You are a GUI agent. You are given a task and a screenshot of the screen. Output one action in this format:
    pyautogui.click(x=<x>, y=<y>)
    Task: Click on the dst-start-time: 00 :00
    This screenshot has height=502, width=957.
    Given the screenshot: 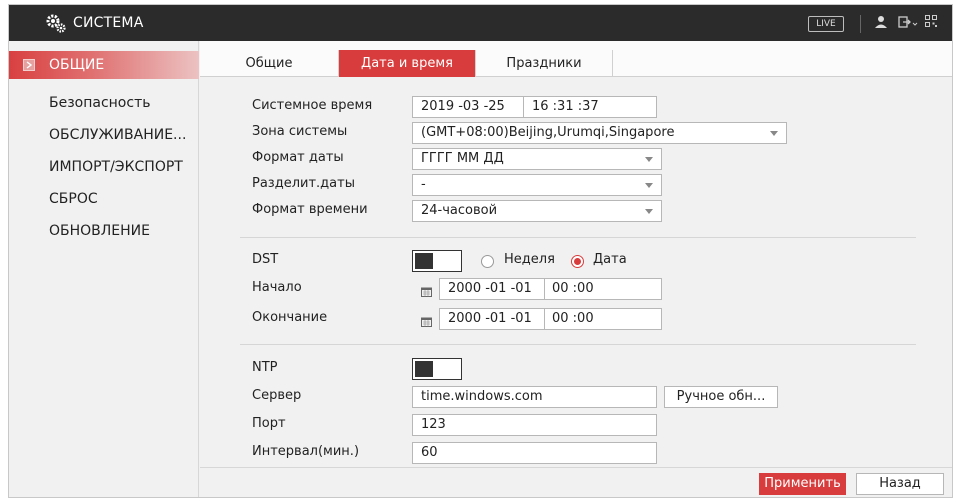 What is the action you would take?
    pyautogui.click(x=573, y=288)
    